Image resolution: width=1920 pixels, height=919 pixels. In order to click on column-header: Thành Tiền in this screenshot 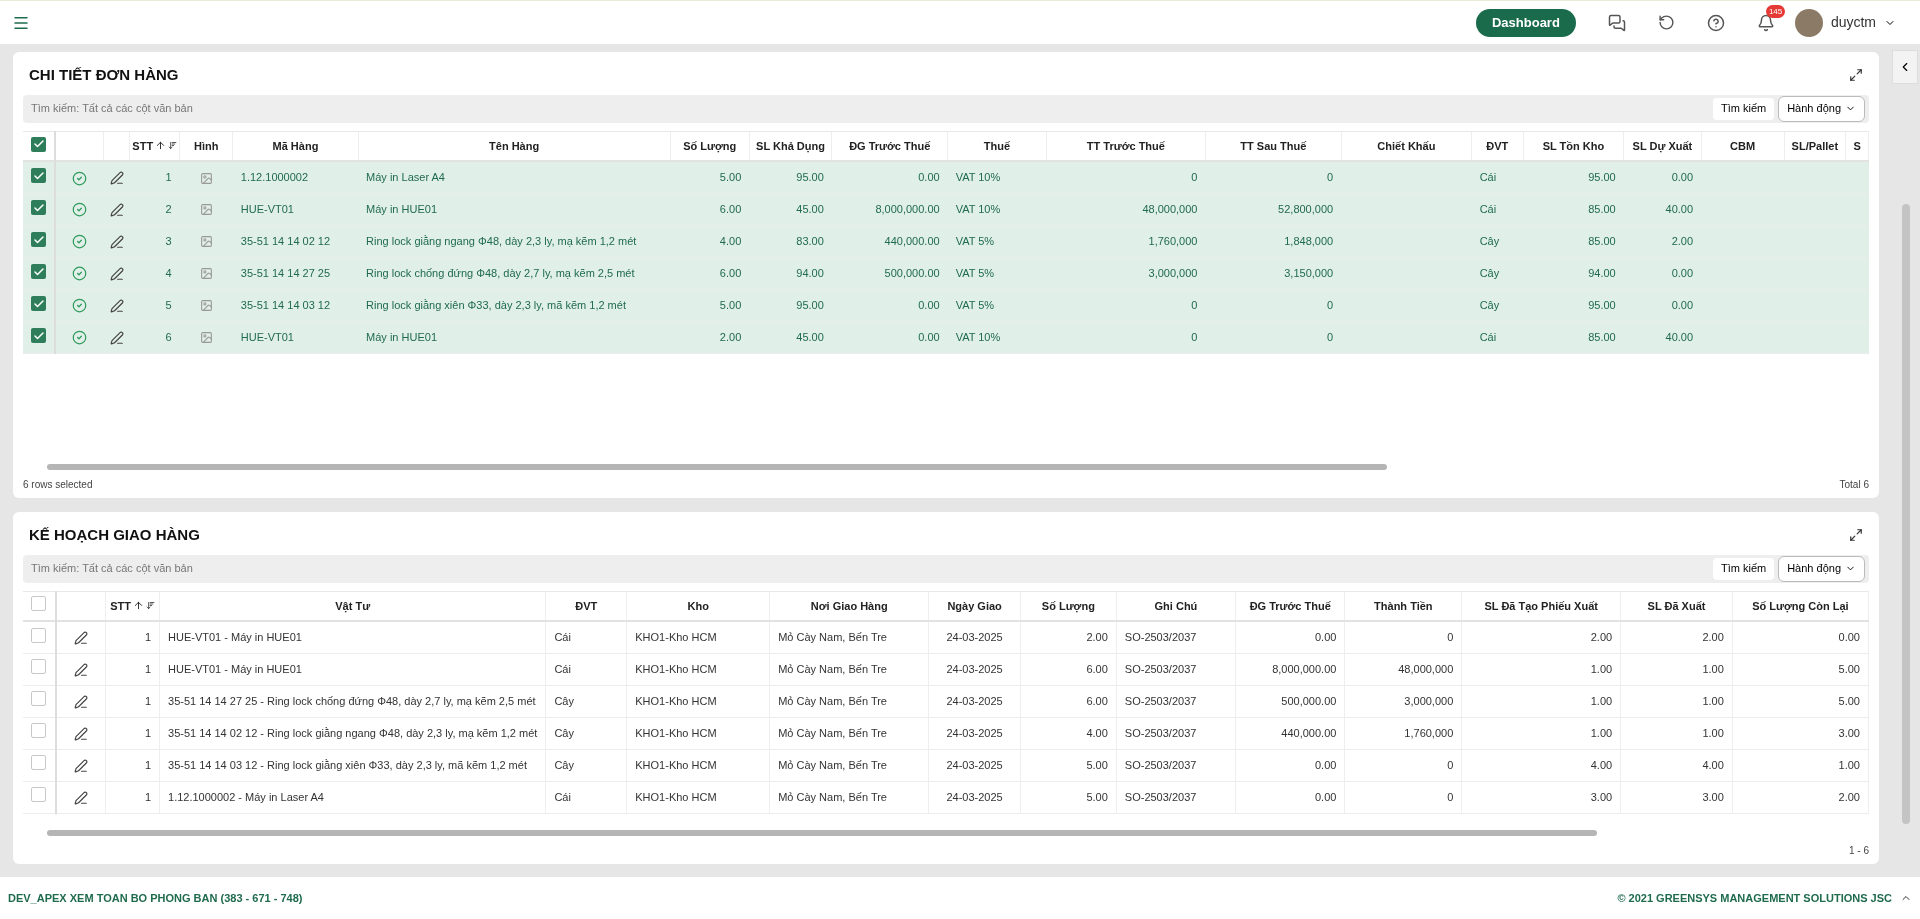, I will do `click(1403, 605)`.